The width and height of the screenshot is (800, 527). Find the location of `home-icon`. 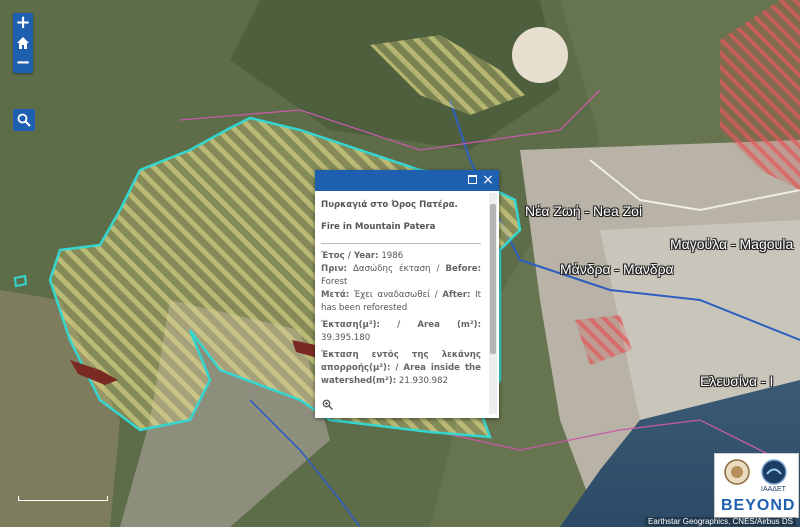

home-icon is located at coordinates (23, 43).